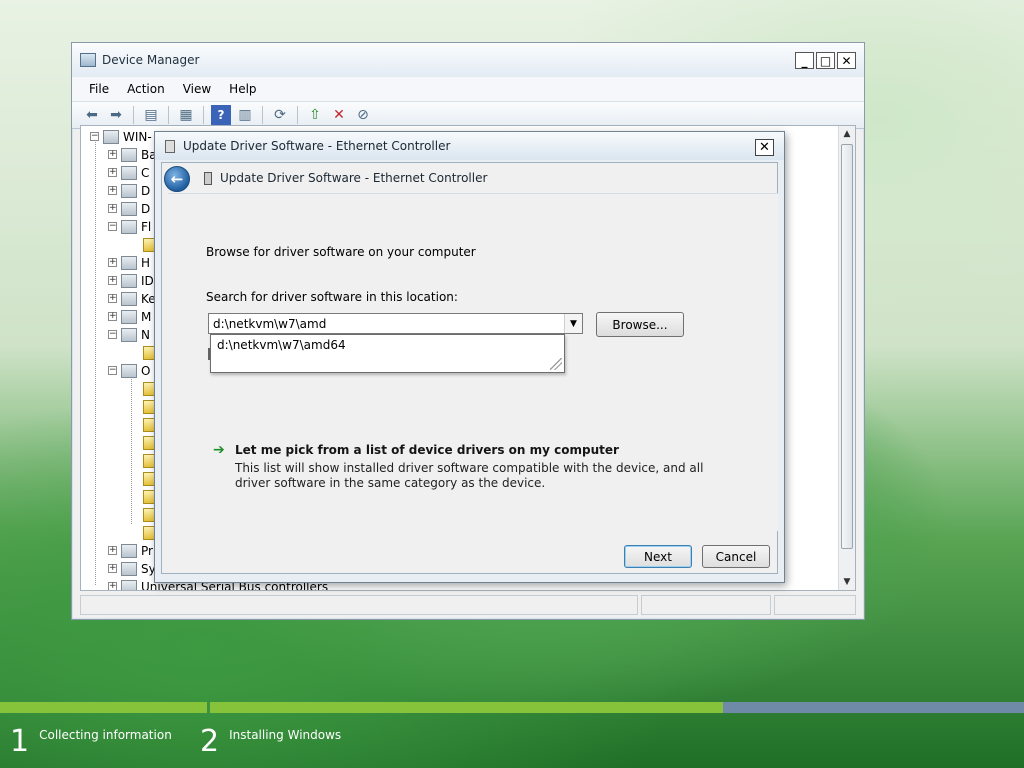 Image resolution: width=1024 pixels, height=768 pixels. I want to click on update-driver-icon: ⇧, so click(315, 115).